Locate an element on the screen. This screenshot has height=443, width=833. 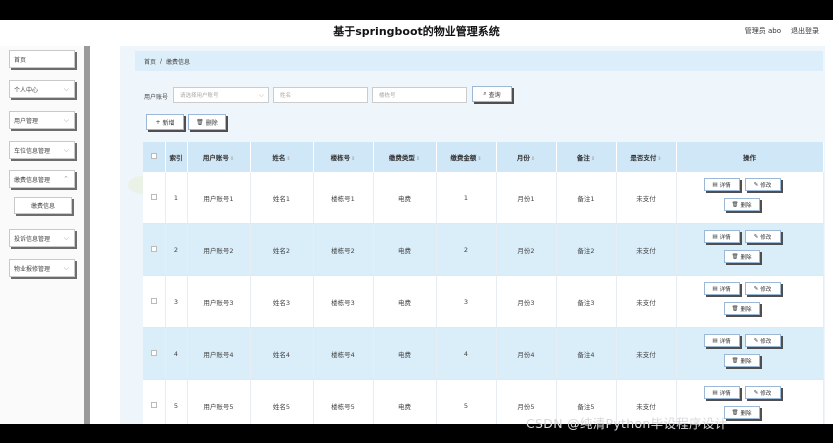
cell-month: 月份1 is located at coordinates (526, 198).